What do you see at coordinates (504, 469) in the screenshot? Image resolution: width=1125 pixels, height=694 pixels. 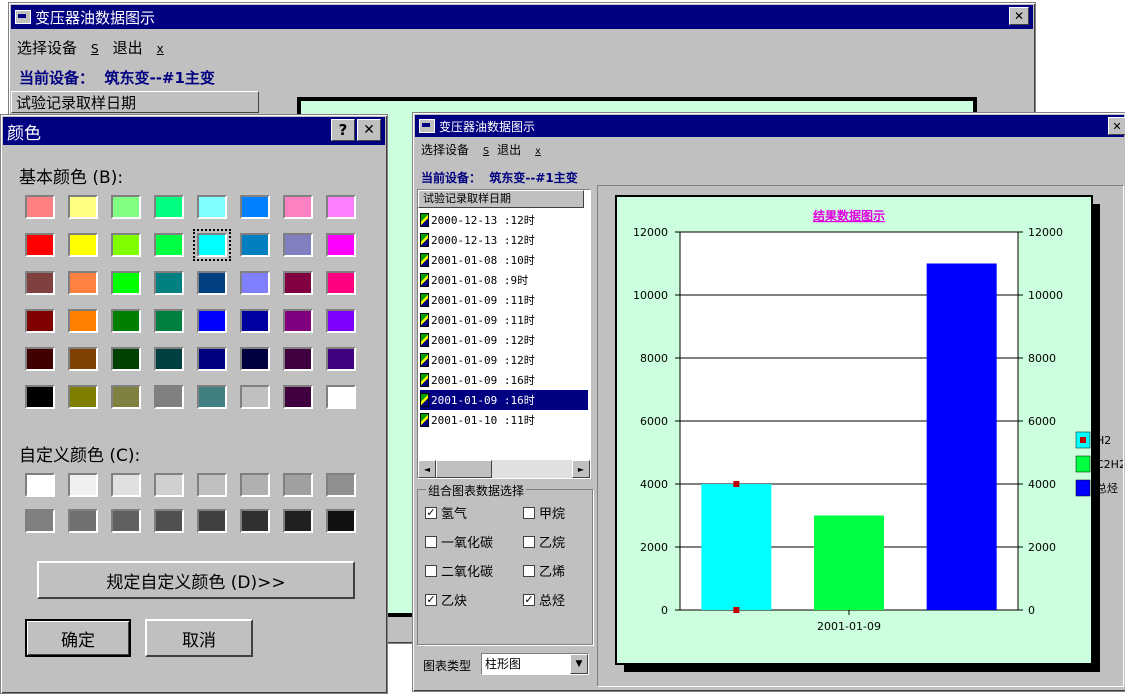 I see `horizontal-scrollbar: ◄ ►` at bounding box center [504, 469].